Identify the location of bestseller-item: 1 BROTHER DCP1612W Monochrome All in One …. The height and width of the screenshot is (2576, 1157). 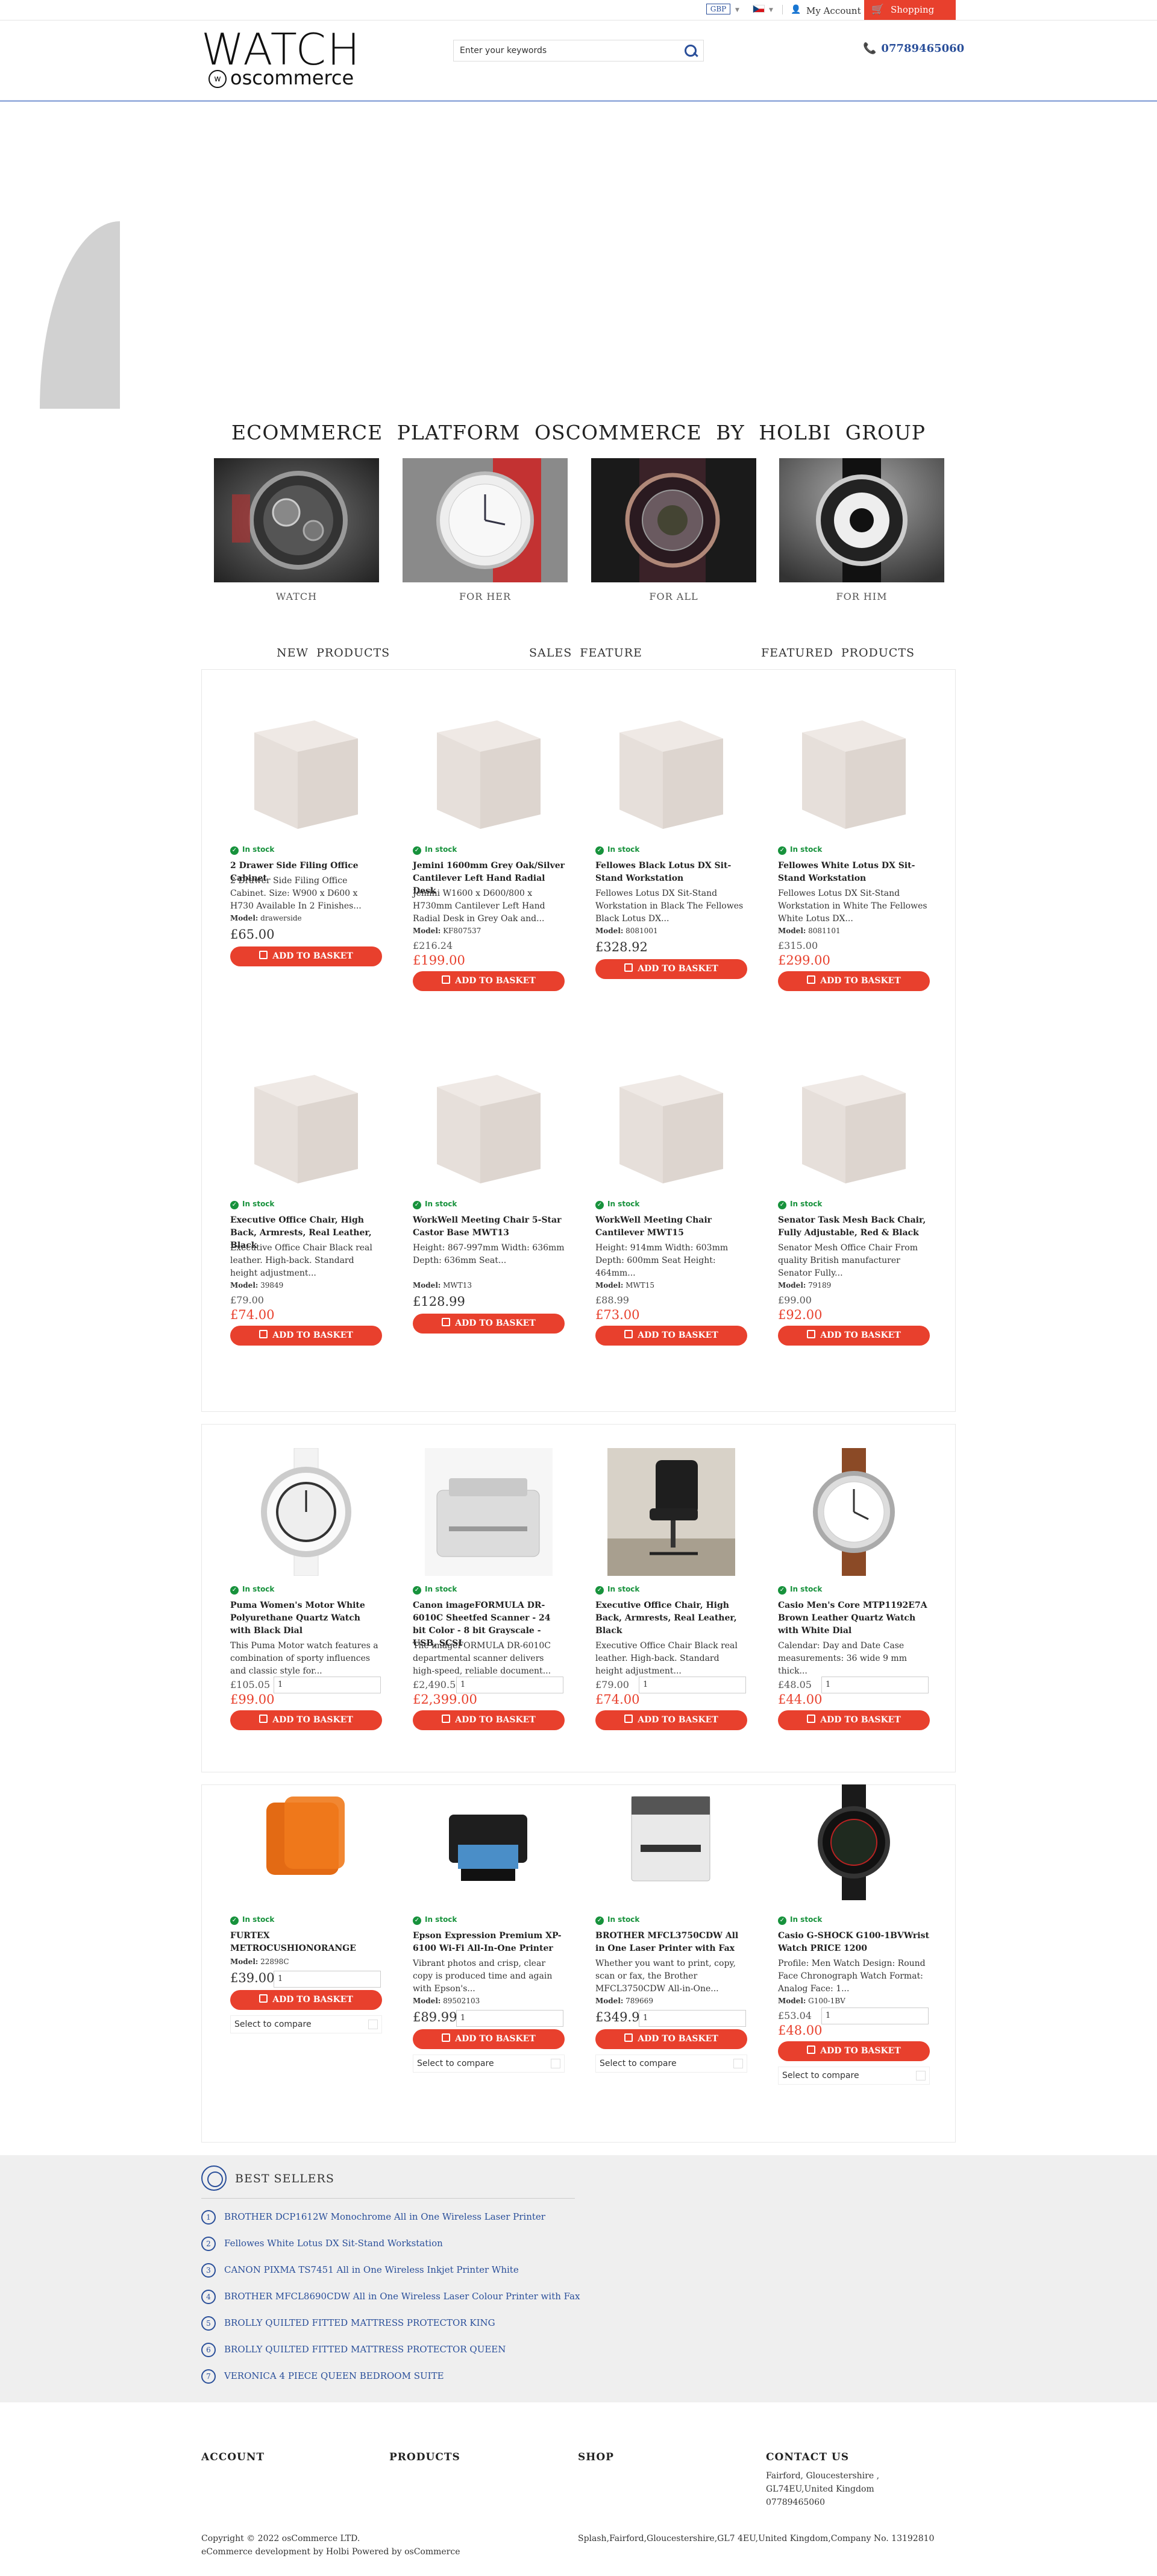
(373, 2217).